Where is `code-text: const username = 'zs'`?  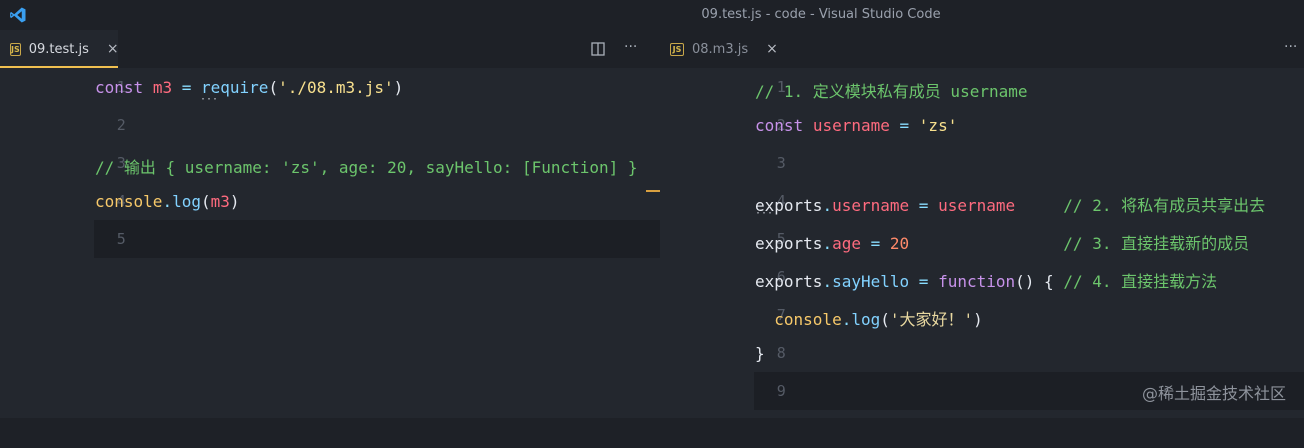
code-text: const username = 'zs' is located at coordinates (856, 125).